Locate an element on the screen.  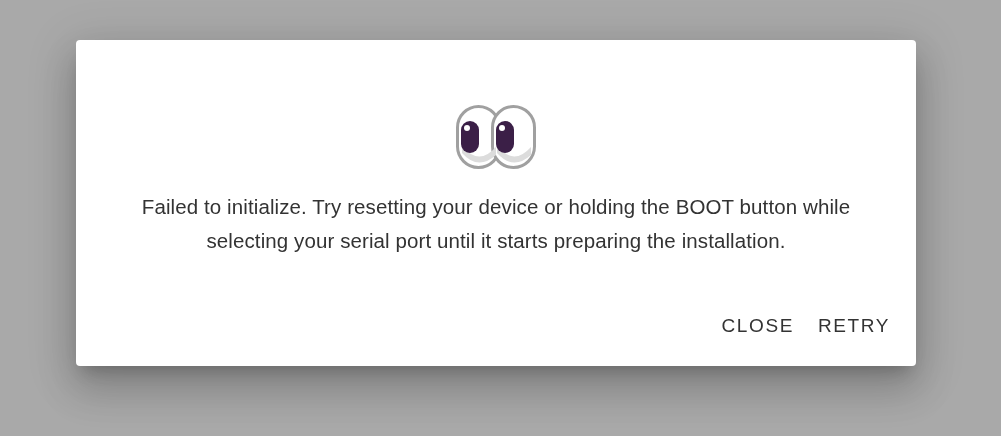
eyes-icon is located at coordinates (496, 137).